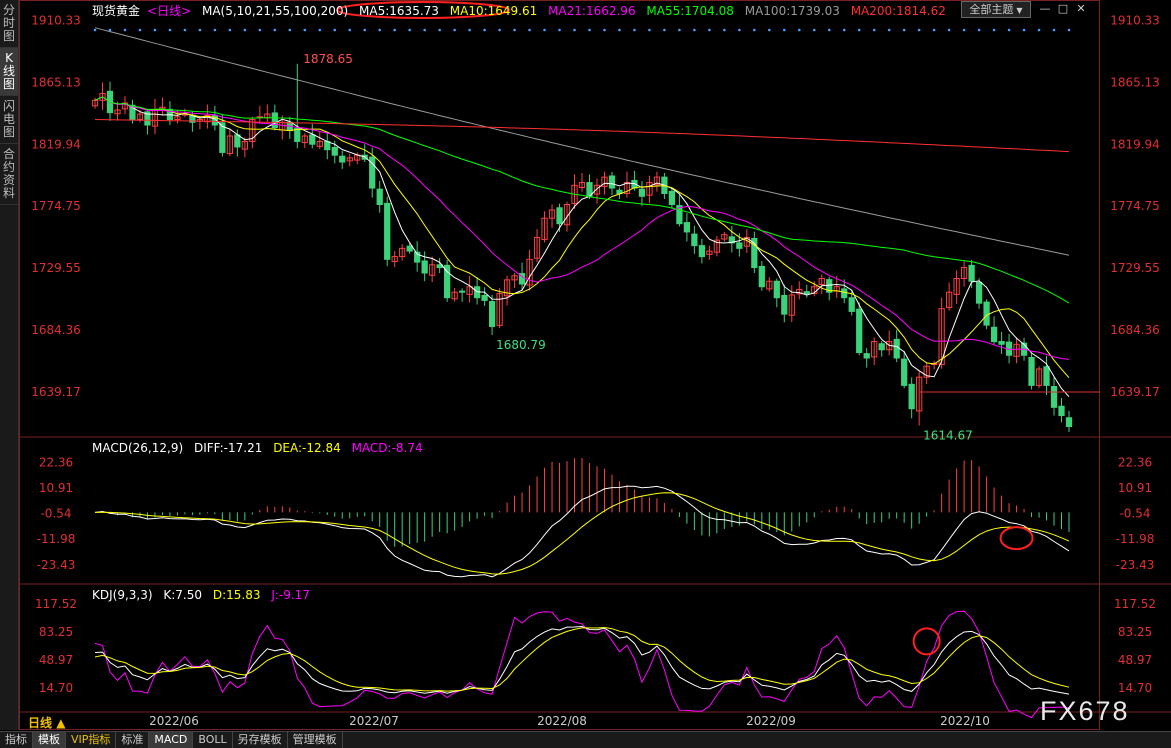  Describe the element at coordinates (56, 565) in the screenshot. I see `macd-tick-left: -23.43` at that location.